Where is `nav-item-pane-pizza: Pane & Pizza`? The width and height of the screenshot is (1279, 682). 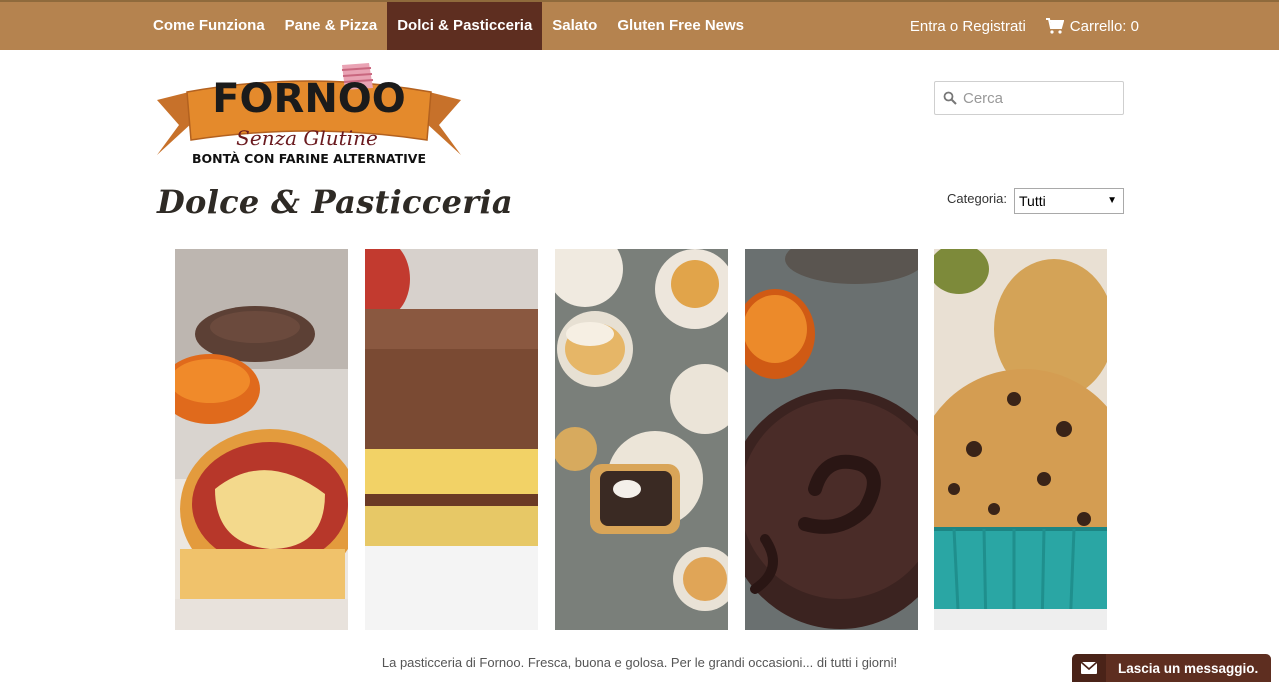 nav-item-pane-pizza: Pane & Pizza is located at coordinates (331, 26).